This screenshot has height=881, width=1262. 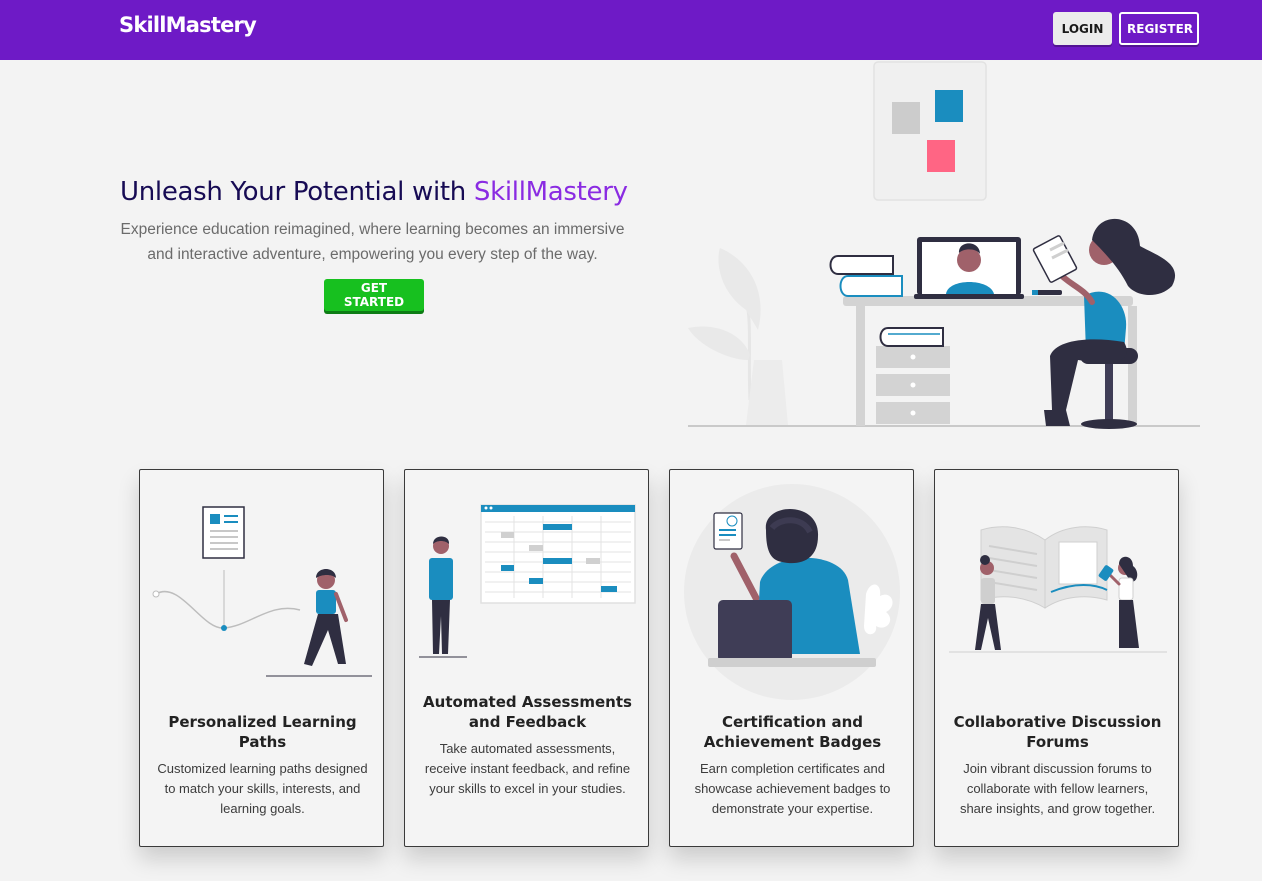 What do you see at coordinates (550, 192) in the screenshot?
I see `hero-title-accent: SkillMastery` at bounding box center [550, 192].